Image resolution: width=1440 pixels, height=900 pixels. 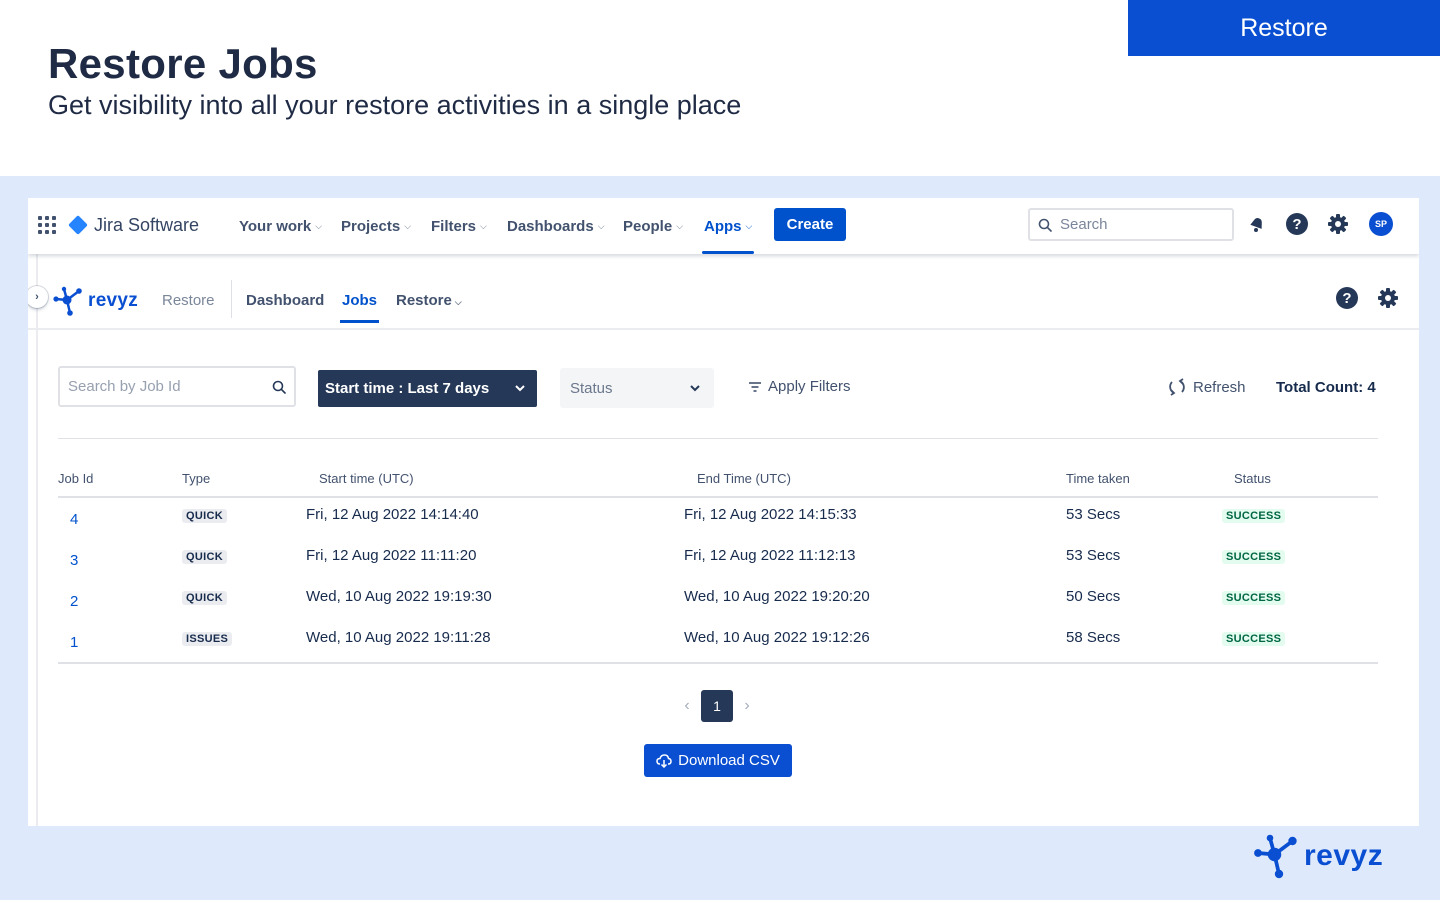 I want to click on revyz-wordmark: revyz, so click(x=113, y=300).